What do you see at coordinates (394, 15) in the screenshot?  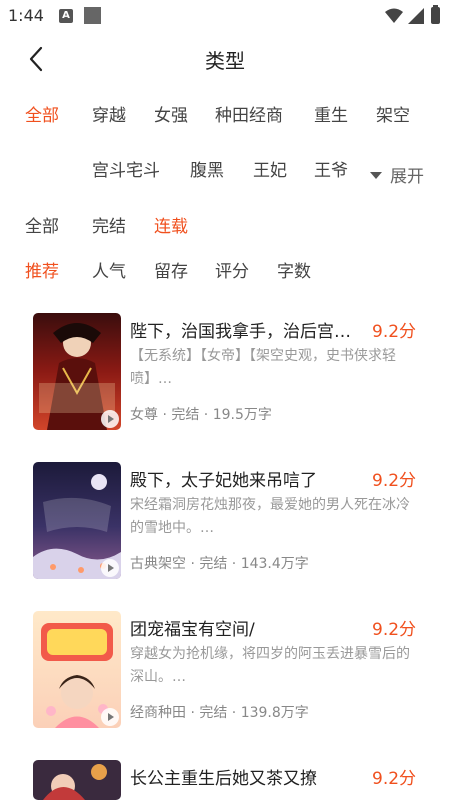 I see `wifi-icon` at bounding box center [394, 15].